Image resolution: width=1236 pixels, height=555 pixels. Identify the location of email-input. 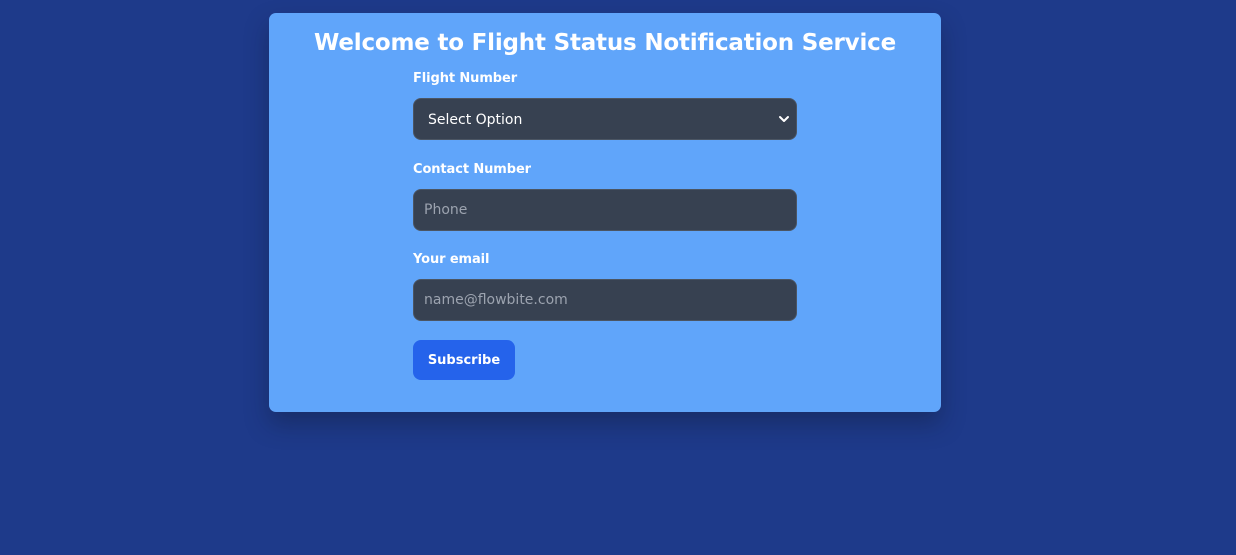
(605, 300).